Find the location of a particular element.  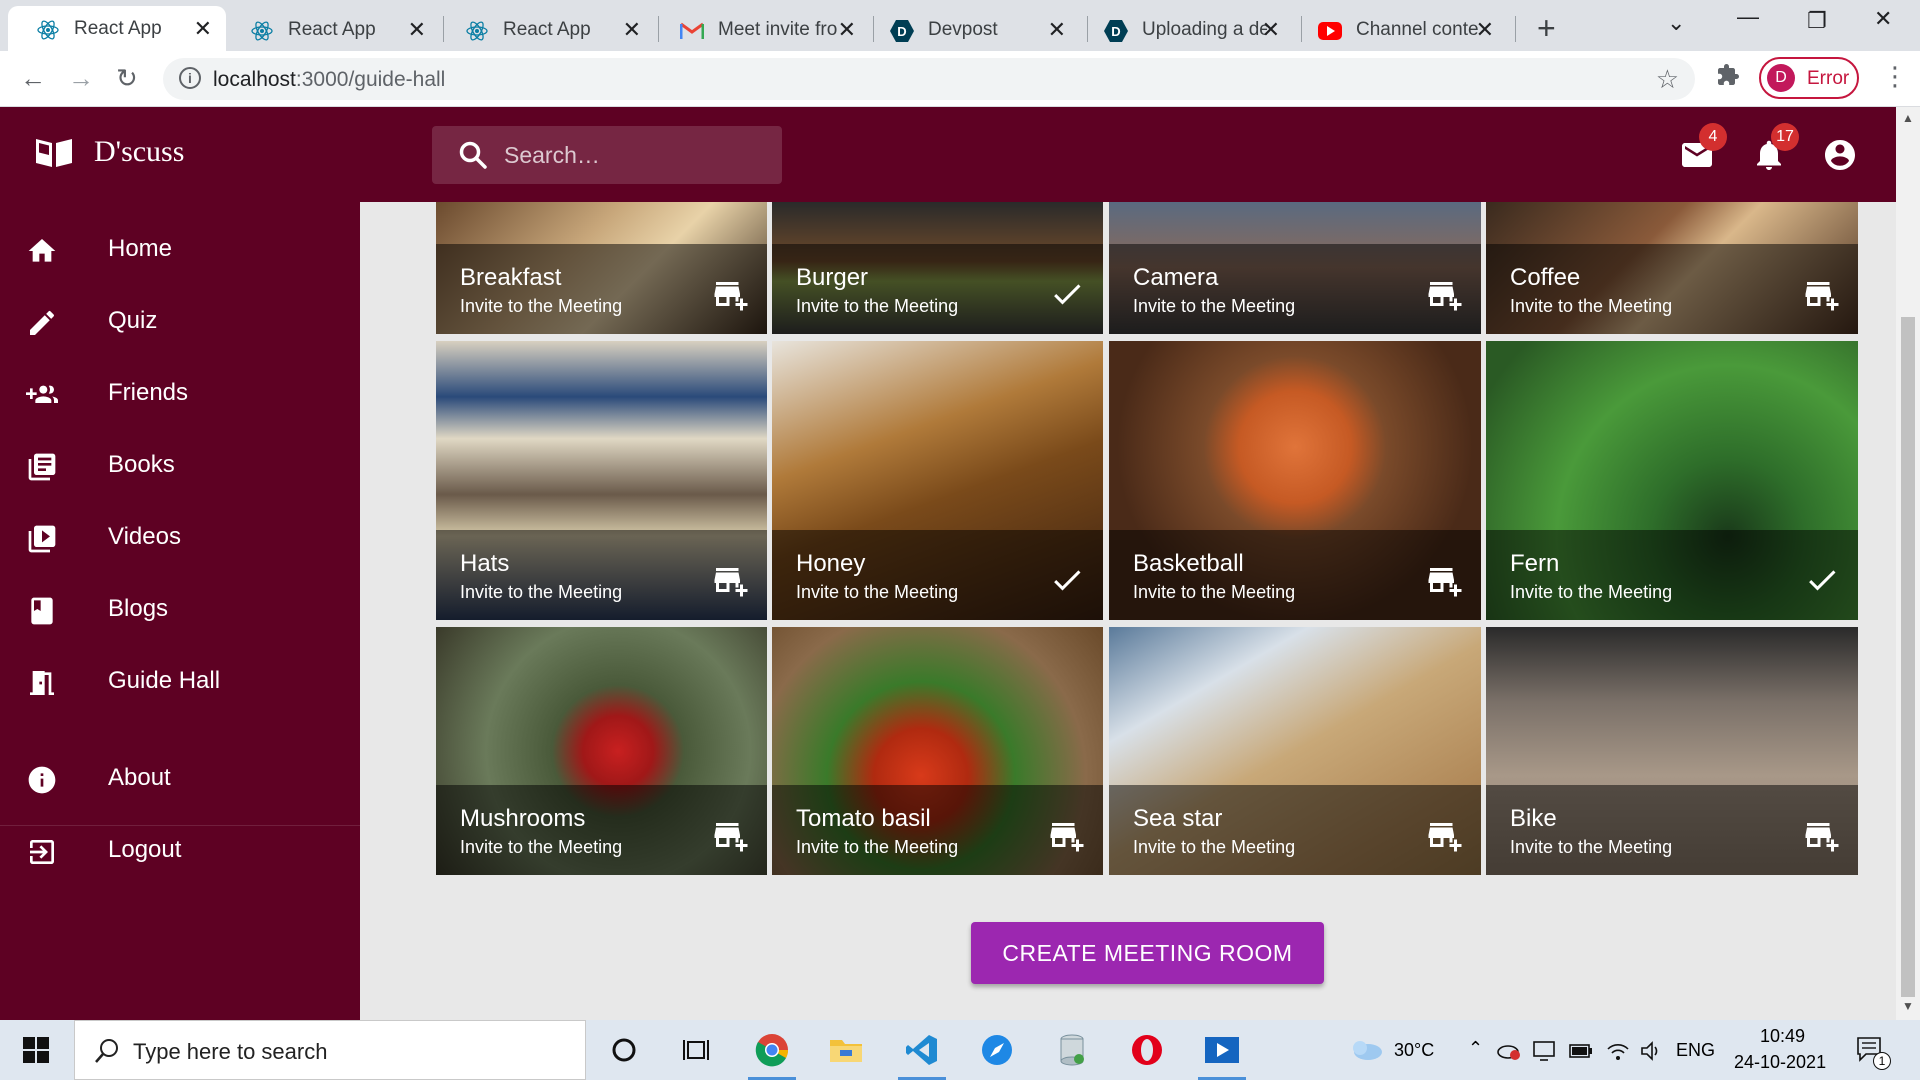

bookmark-star-icon: ☆ is located at coordinates (1667, 79).